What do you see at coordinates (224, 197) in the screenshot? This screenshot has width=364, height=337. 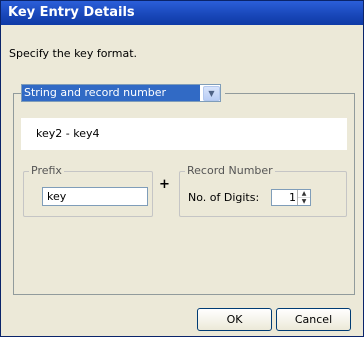 I see `digits-label: No. of Digits:` at bounding box center [224, 197].